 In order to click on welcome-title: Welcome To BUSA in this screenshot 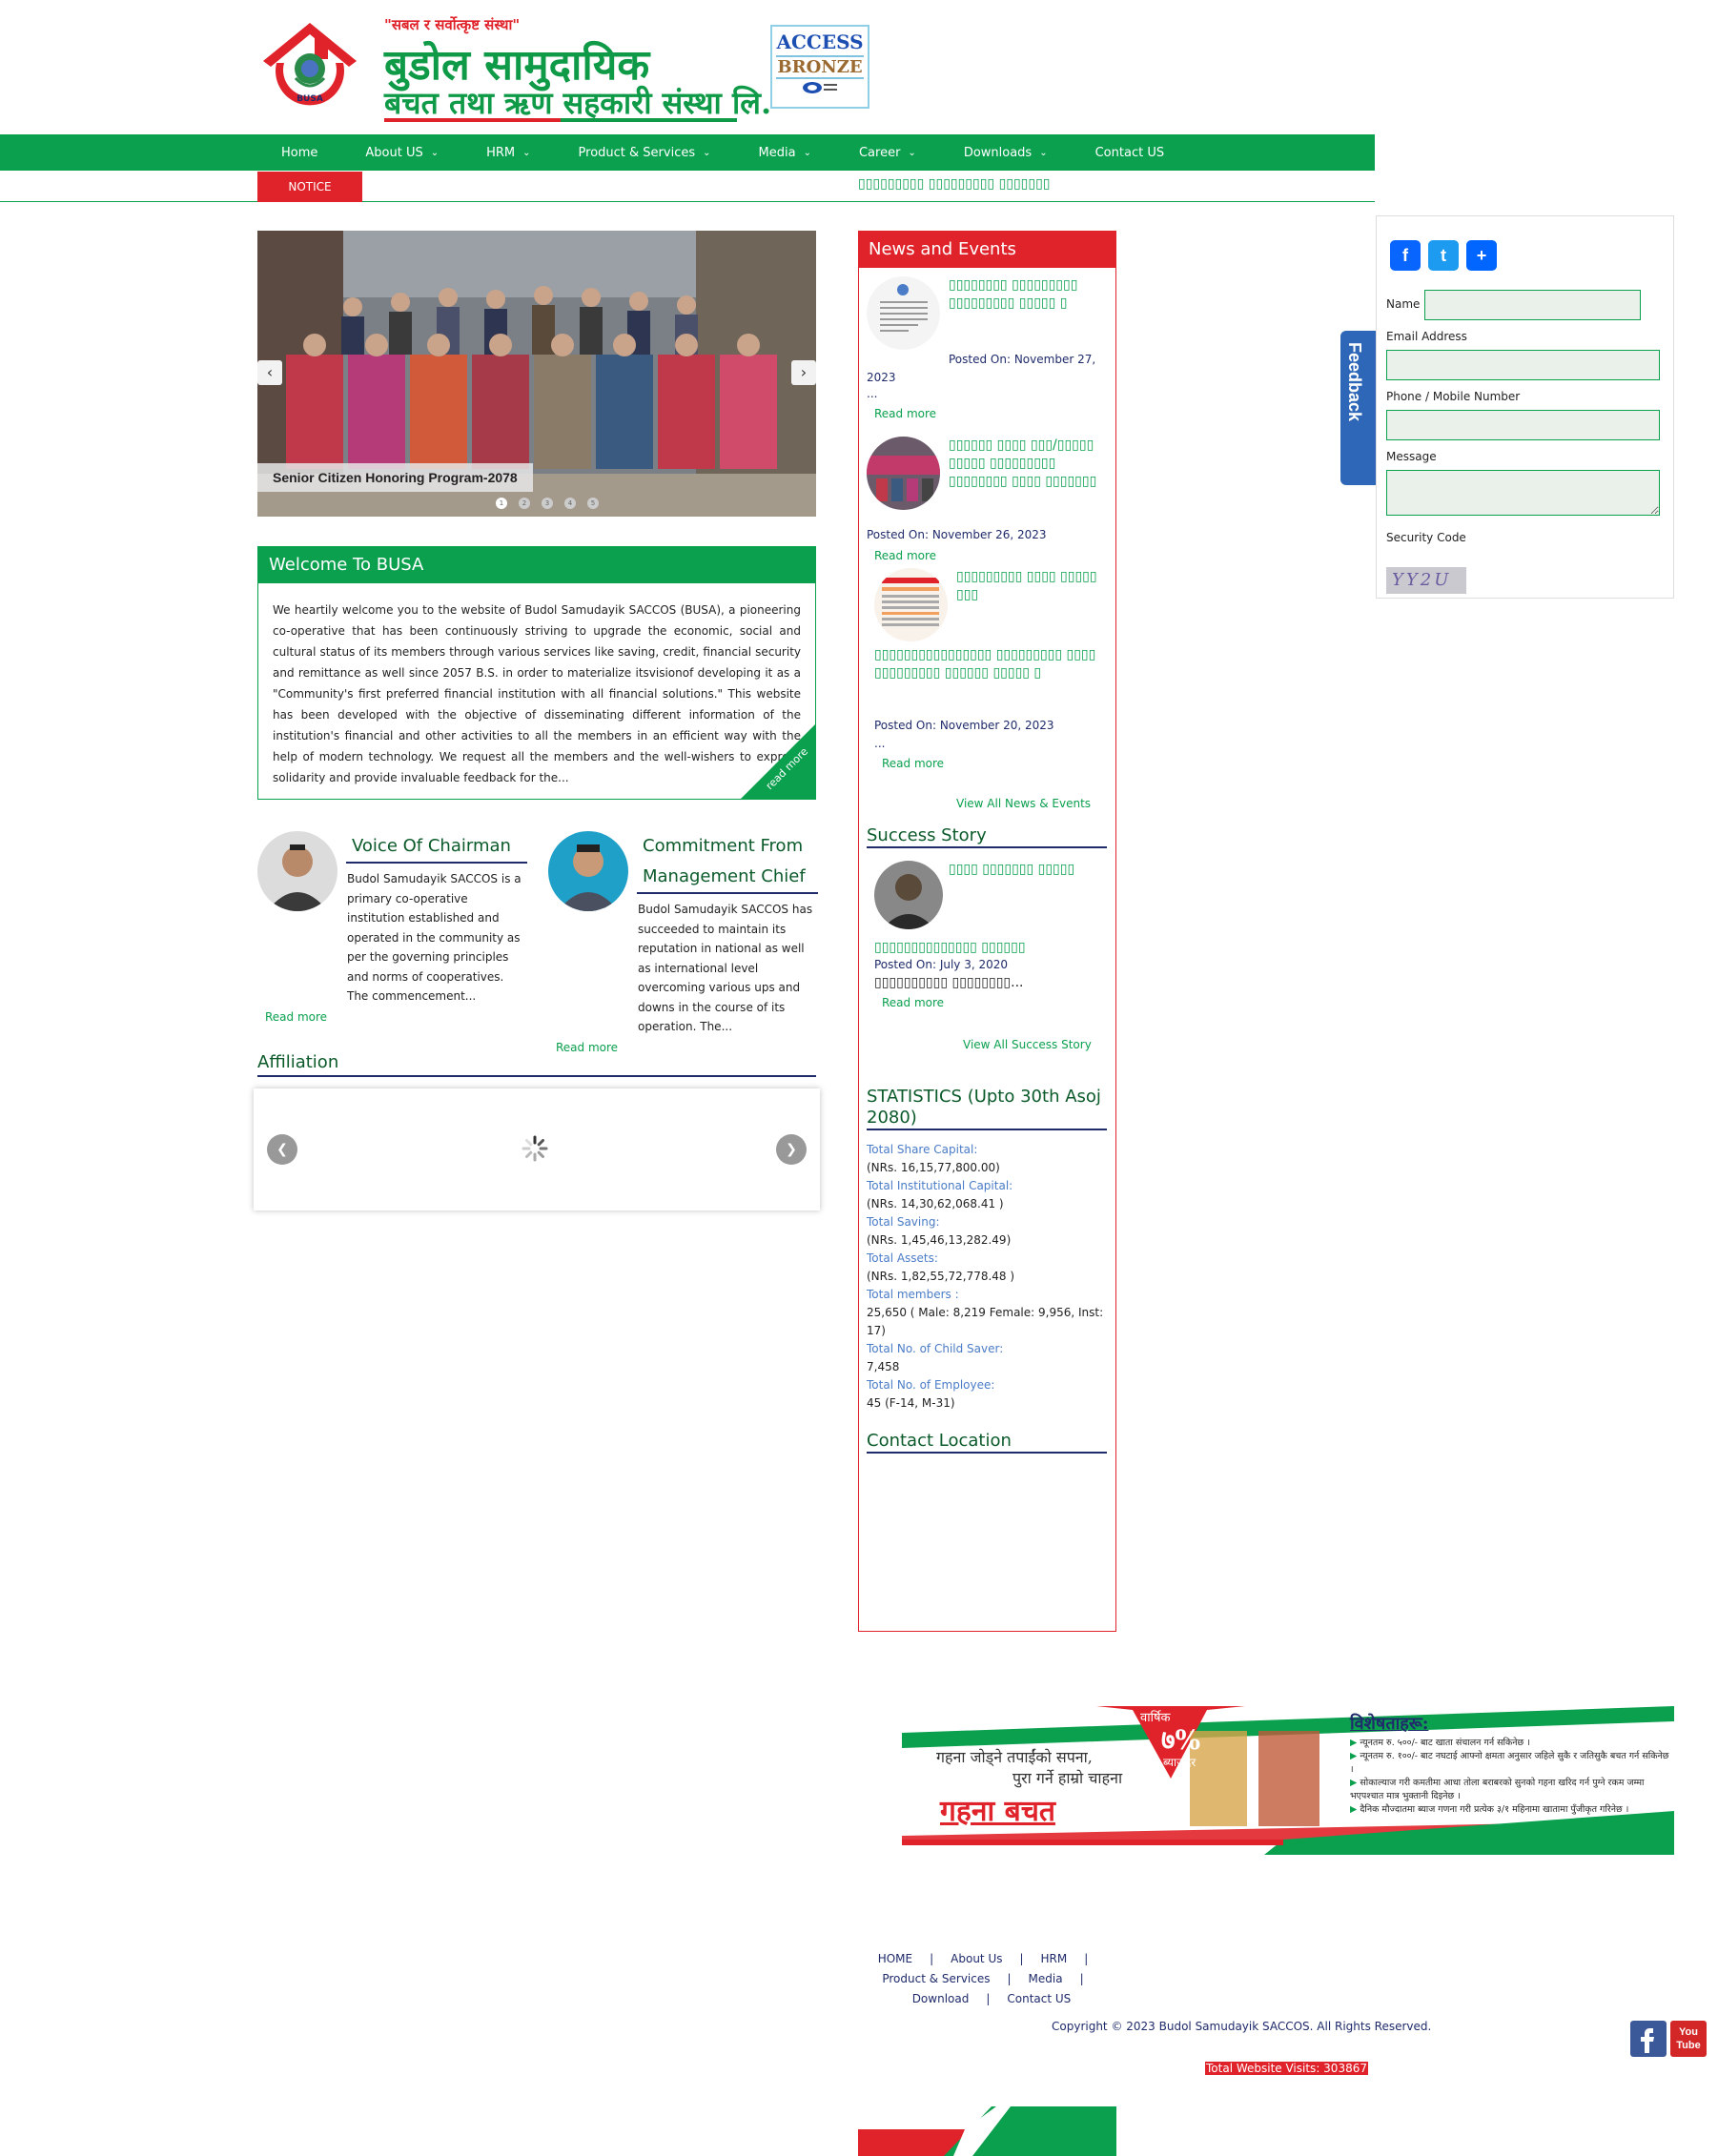, I will do `click(536, 565)`.